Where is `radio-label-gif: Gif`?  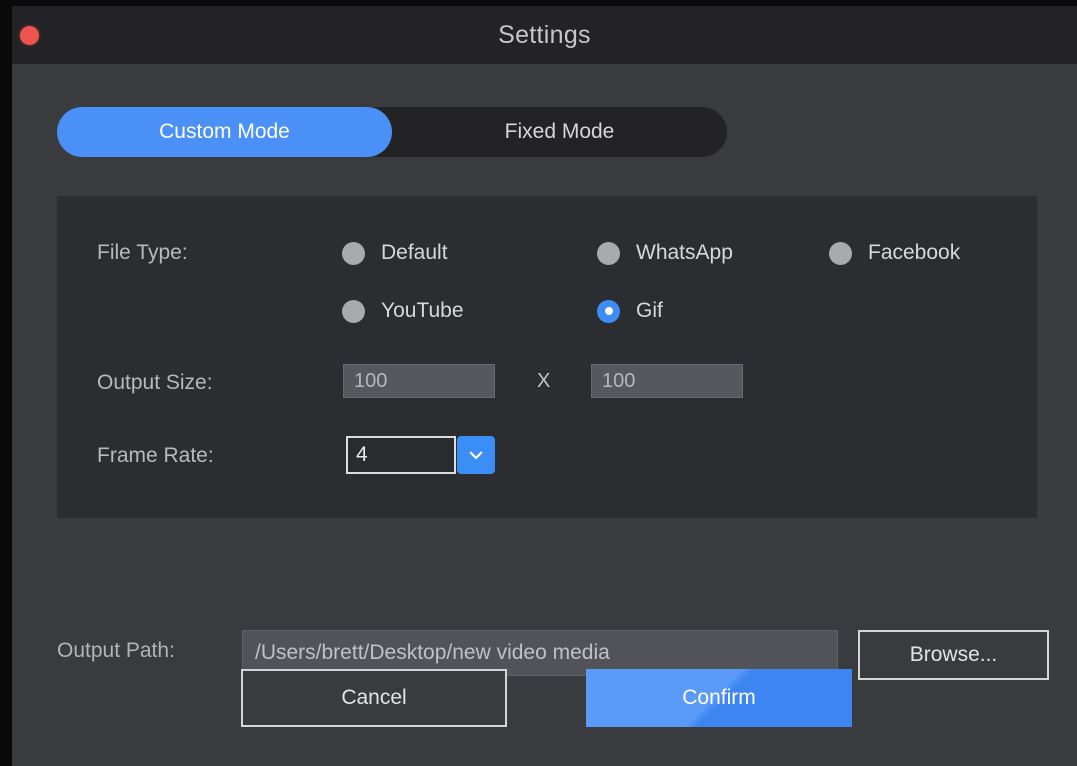
radio-label-gif: Gif is located at coordinates (649, 310).